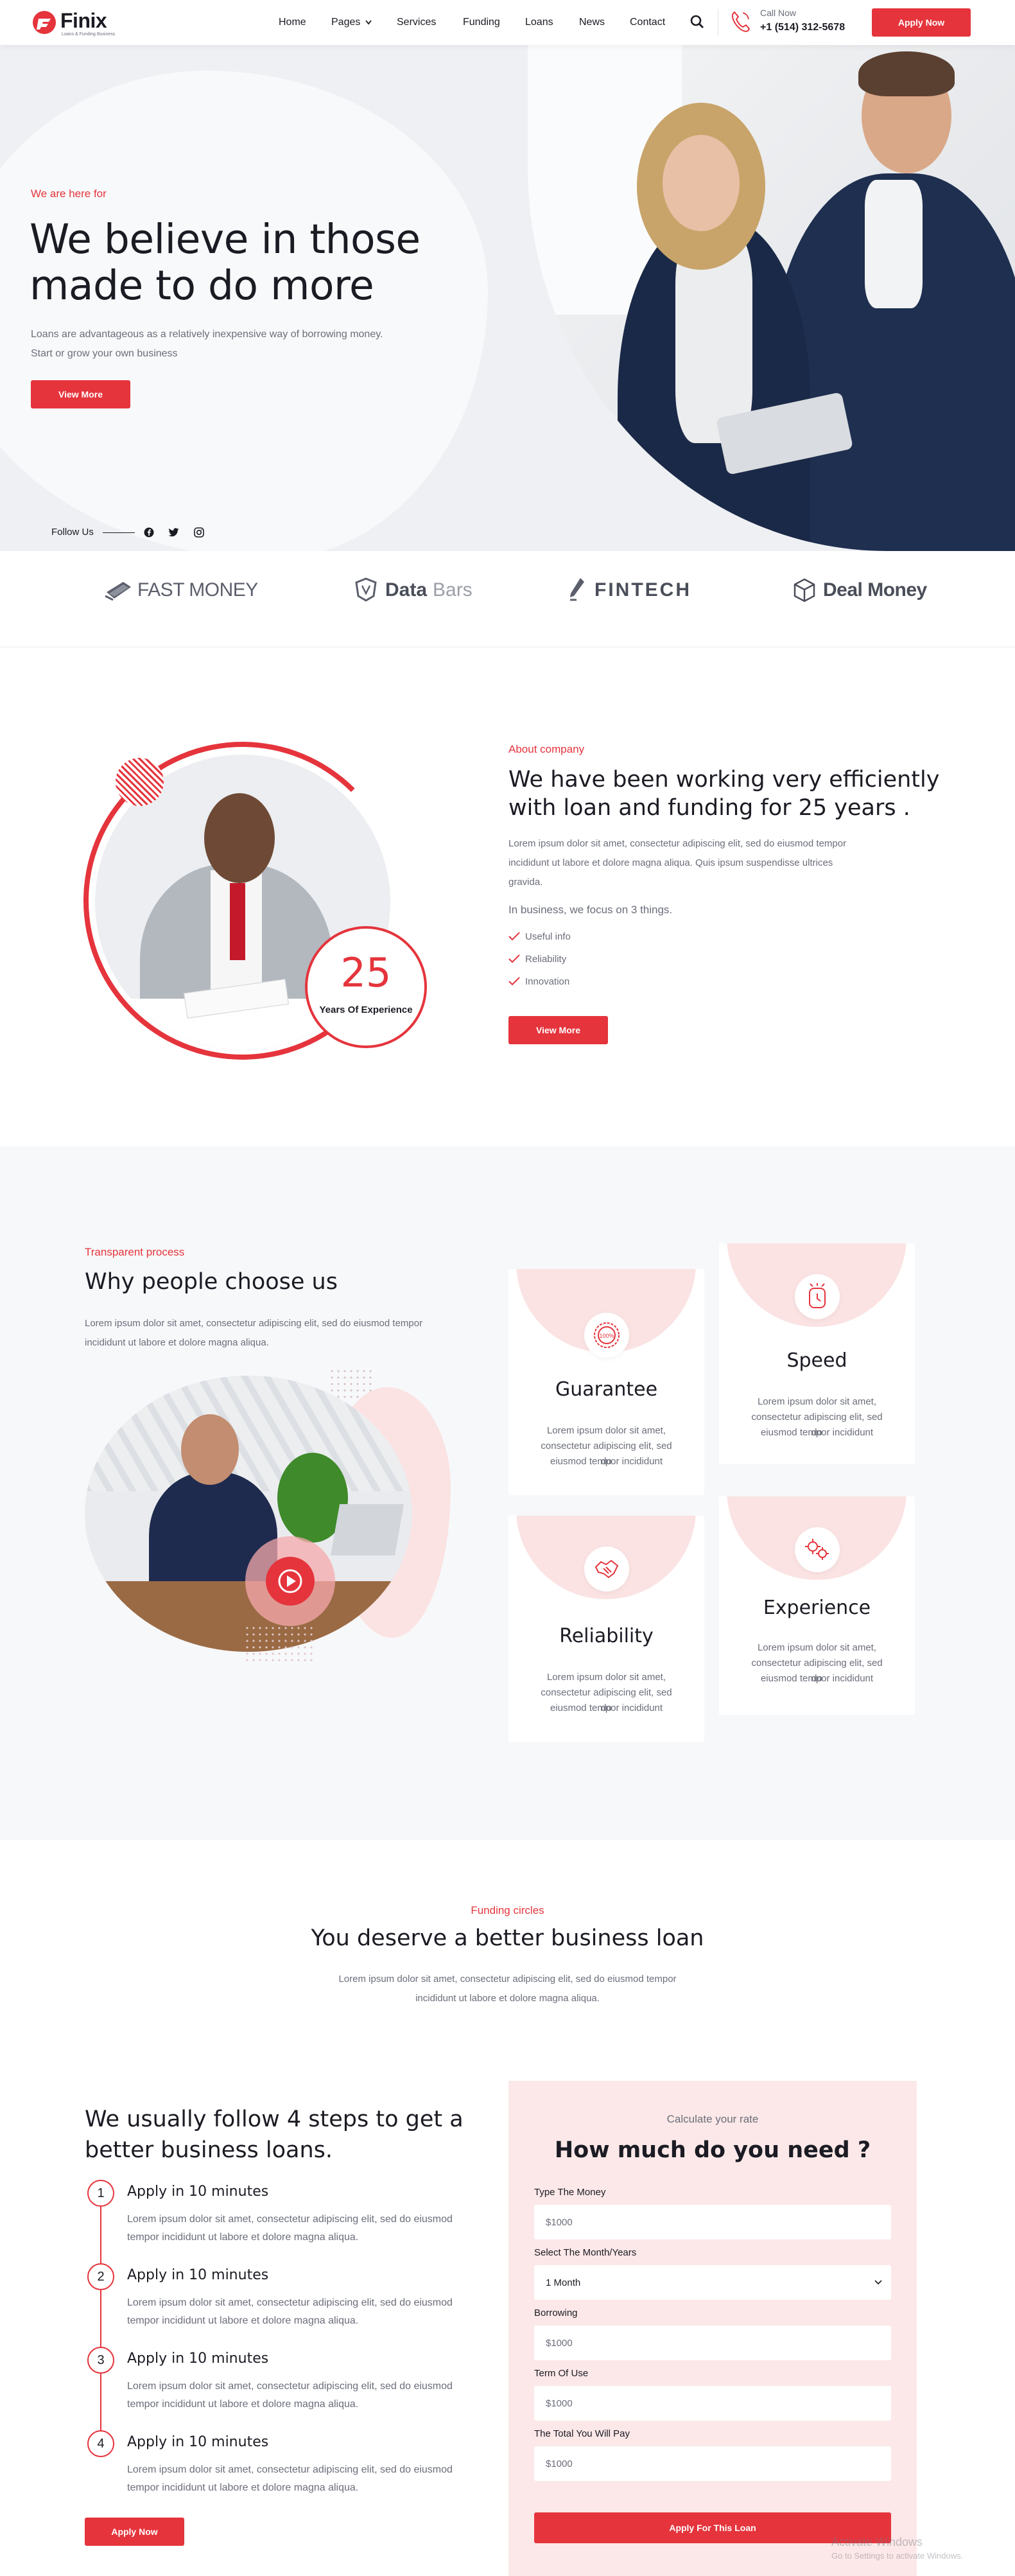  Describe the element at coordinates (239, 838) in the screenshot. I see `about-person-head` at that location.